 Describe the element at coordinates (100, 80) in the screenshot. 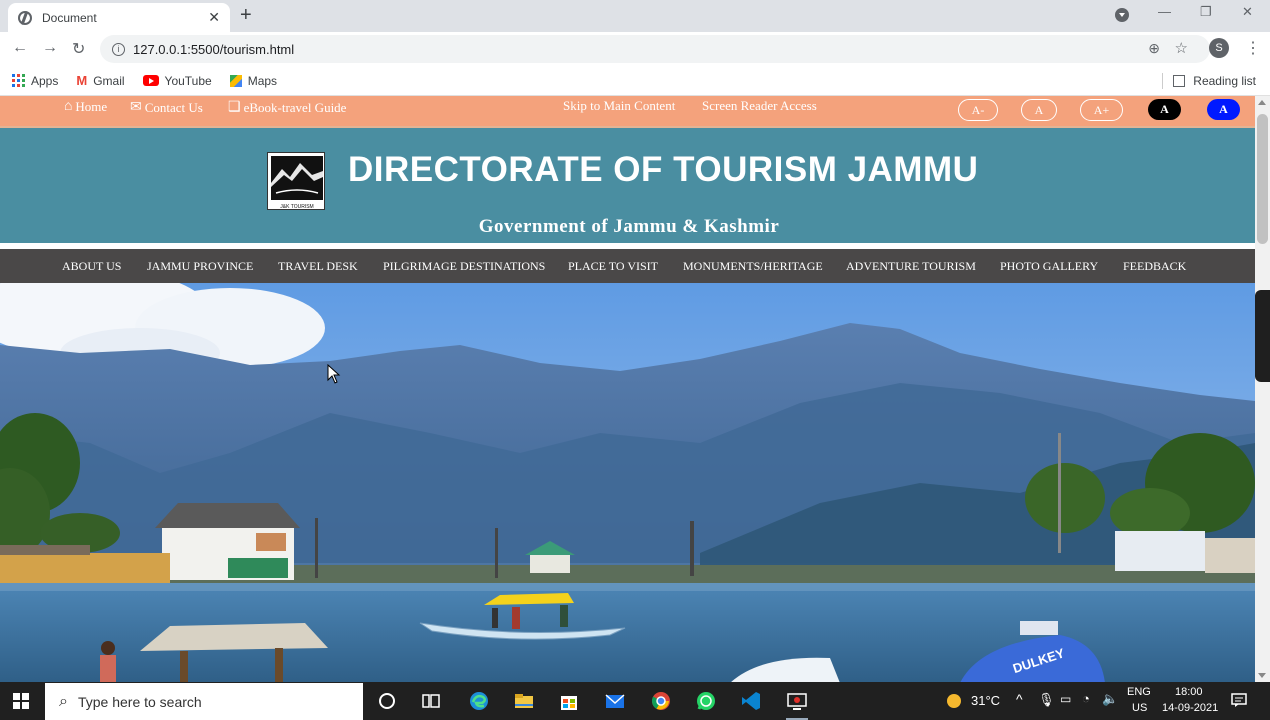

I see `bookmark-gmail: M Gmail` at that location.